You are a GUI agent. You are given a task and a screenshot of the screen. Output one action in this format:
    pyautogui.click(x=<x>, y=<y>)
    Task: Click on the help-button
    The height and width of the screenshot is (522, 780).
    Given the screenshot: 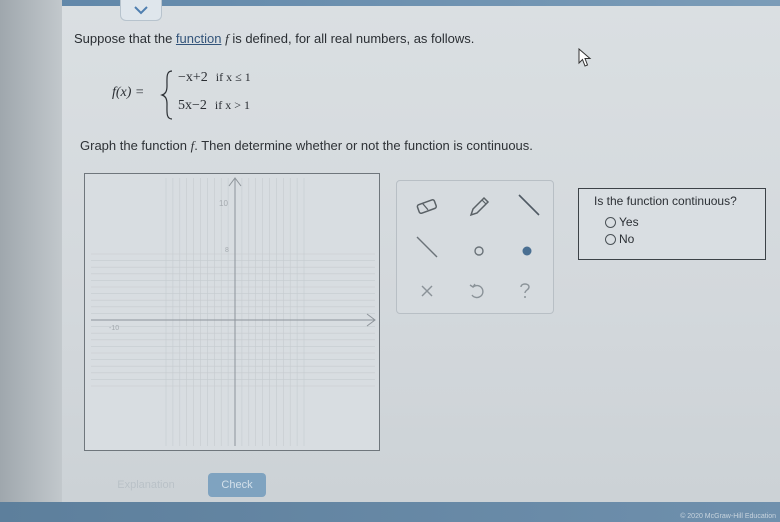 What is the action you would take?
    pyautogui.click(x=525, y=291)
    